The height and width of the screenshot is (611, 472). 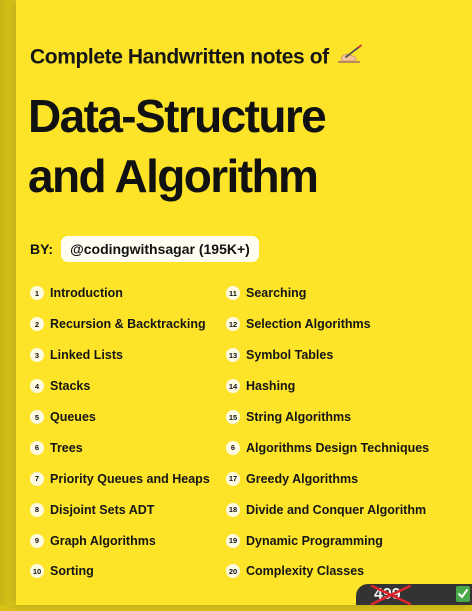 I want to click on author-byline: BY: @codingwithsagar (195K+), so click(x=144, y=249).